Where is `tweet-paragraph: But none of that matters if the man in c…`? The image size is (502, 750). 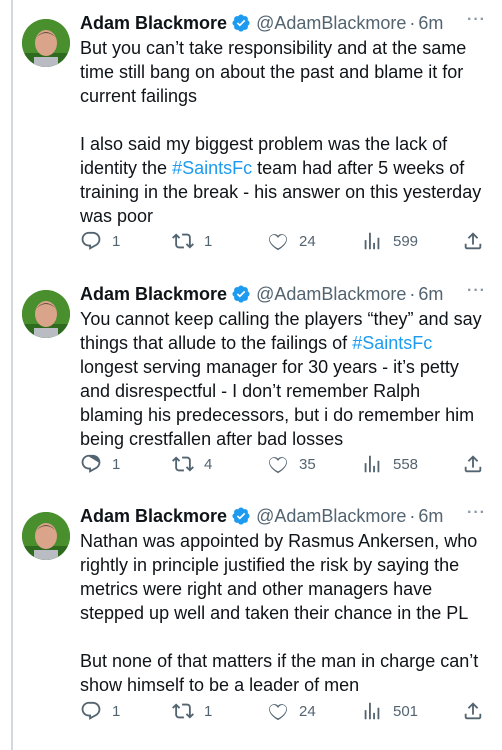 tweet-paragraph: But none of that matters if the man in c… is located at coordinates (282, 673).